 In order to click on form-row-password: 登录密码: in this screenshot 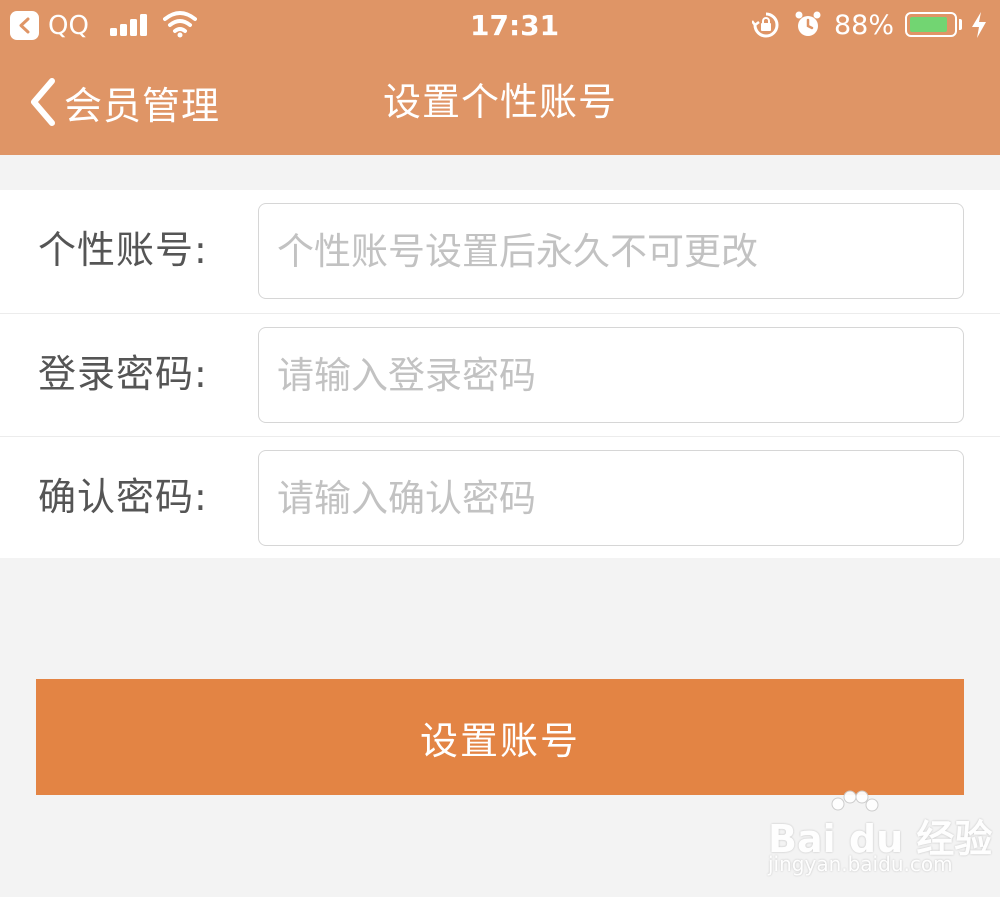, I will do `click(500, 375)`.